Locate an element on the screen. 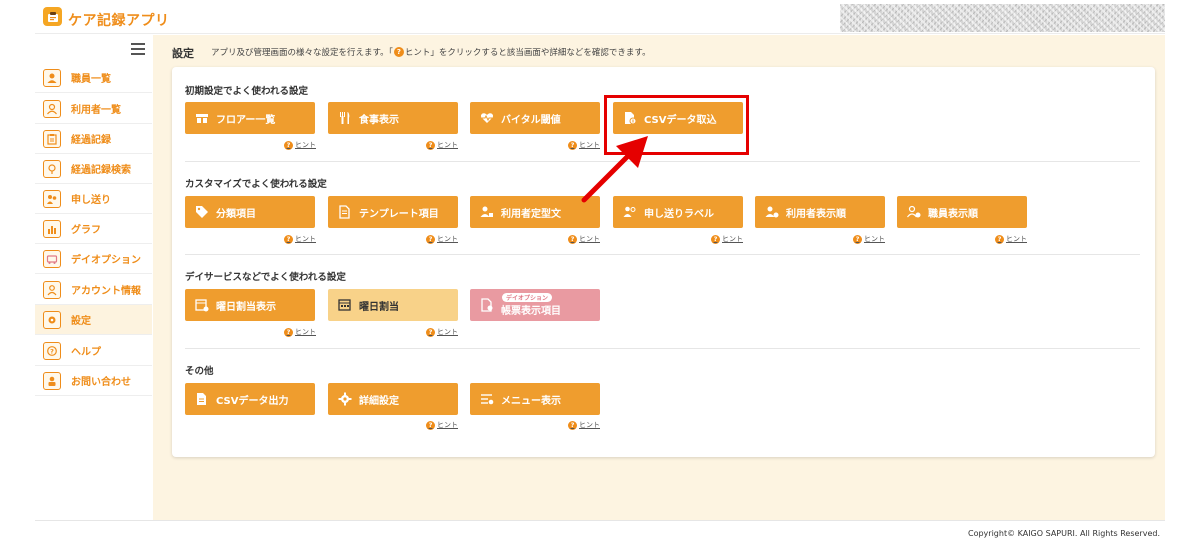 The height and width of the screenshot is (545, 1200). help-icon: ? is located at coordinates (52, 350).